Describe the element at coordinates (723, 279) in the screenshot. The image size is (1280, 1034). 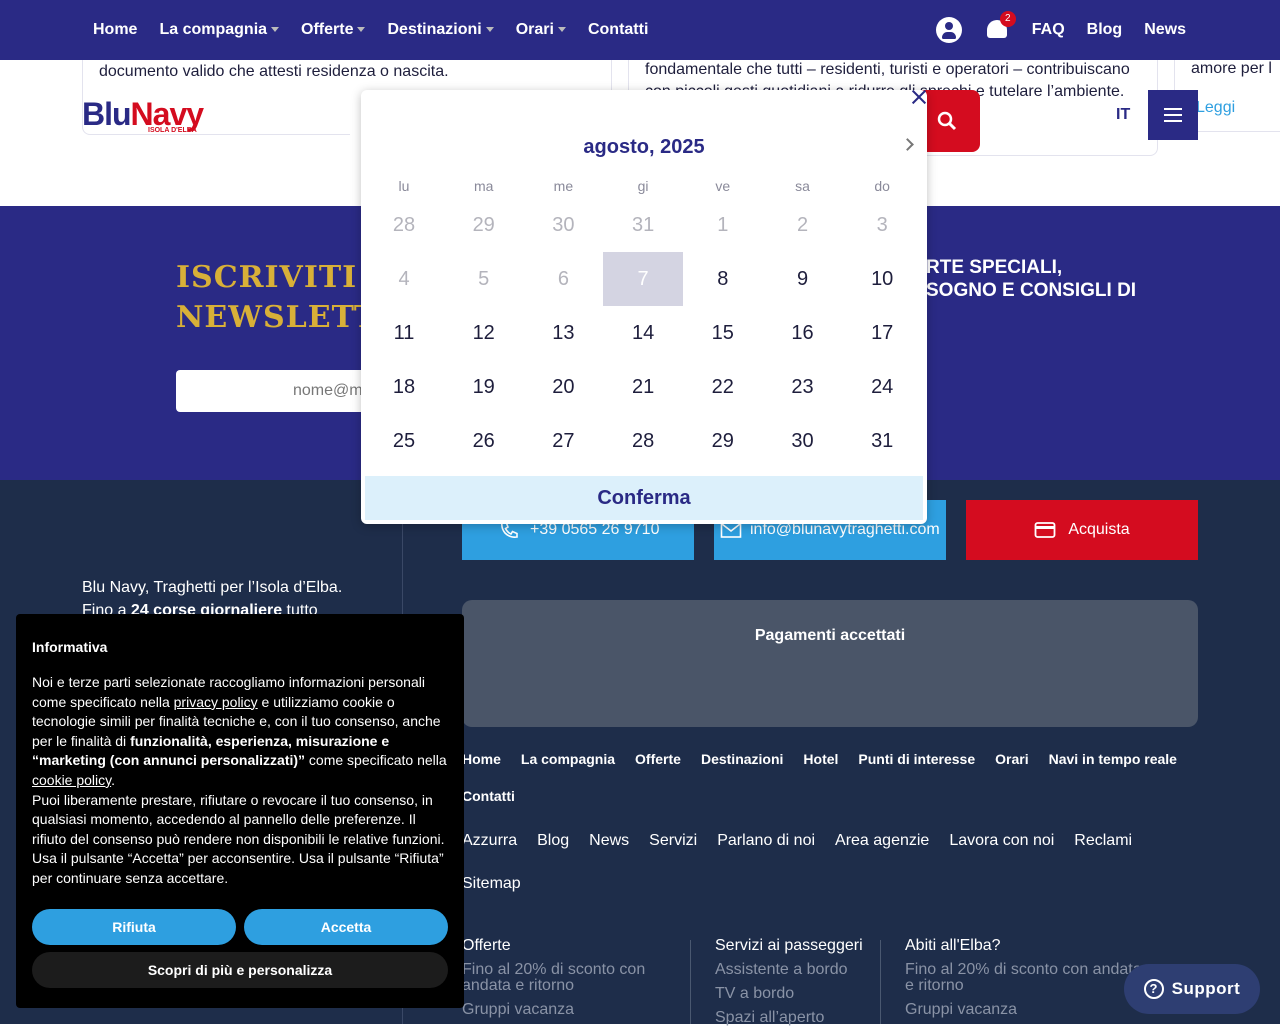
I see `calendar-day: 8` at that location.